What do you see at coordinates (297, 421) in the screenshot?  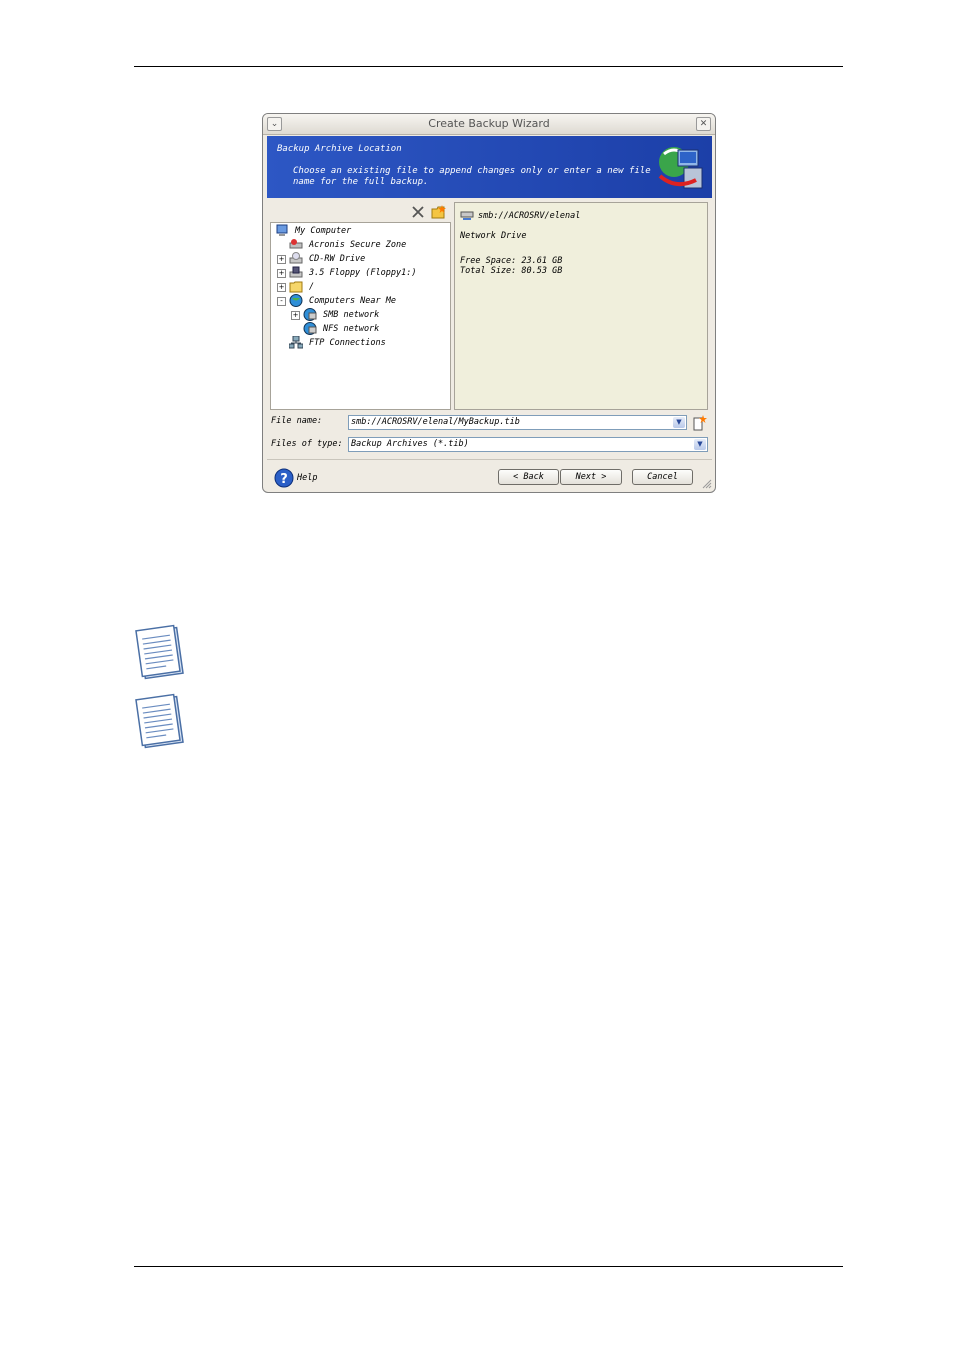 I see `file-name-label: File name:` at bounding box center [297, 421].